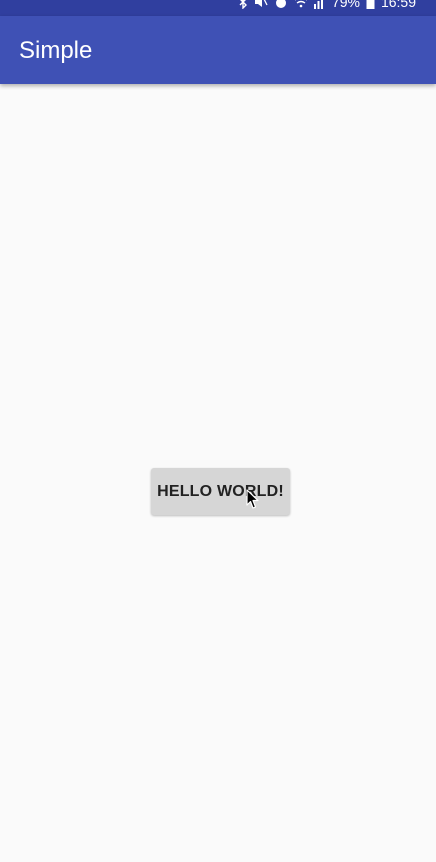  I want to click on battery-icon, so click(370, 4).